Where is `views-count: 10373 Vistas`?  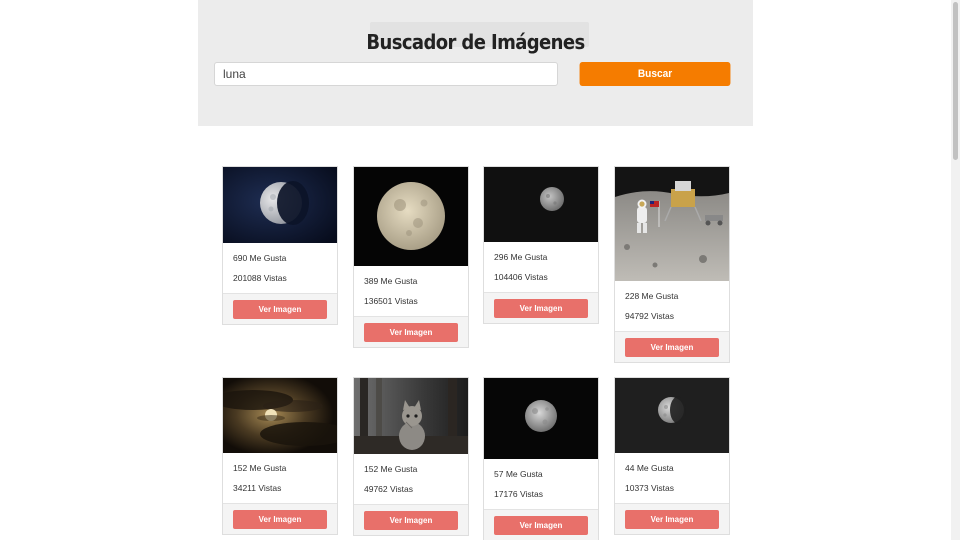 views-count: 10373 Vistas is located at coordinates (649, 488).